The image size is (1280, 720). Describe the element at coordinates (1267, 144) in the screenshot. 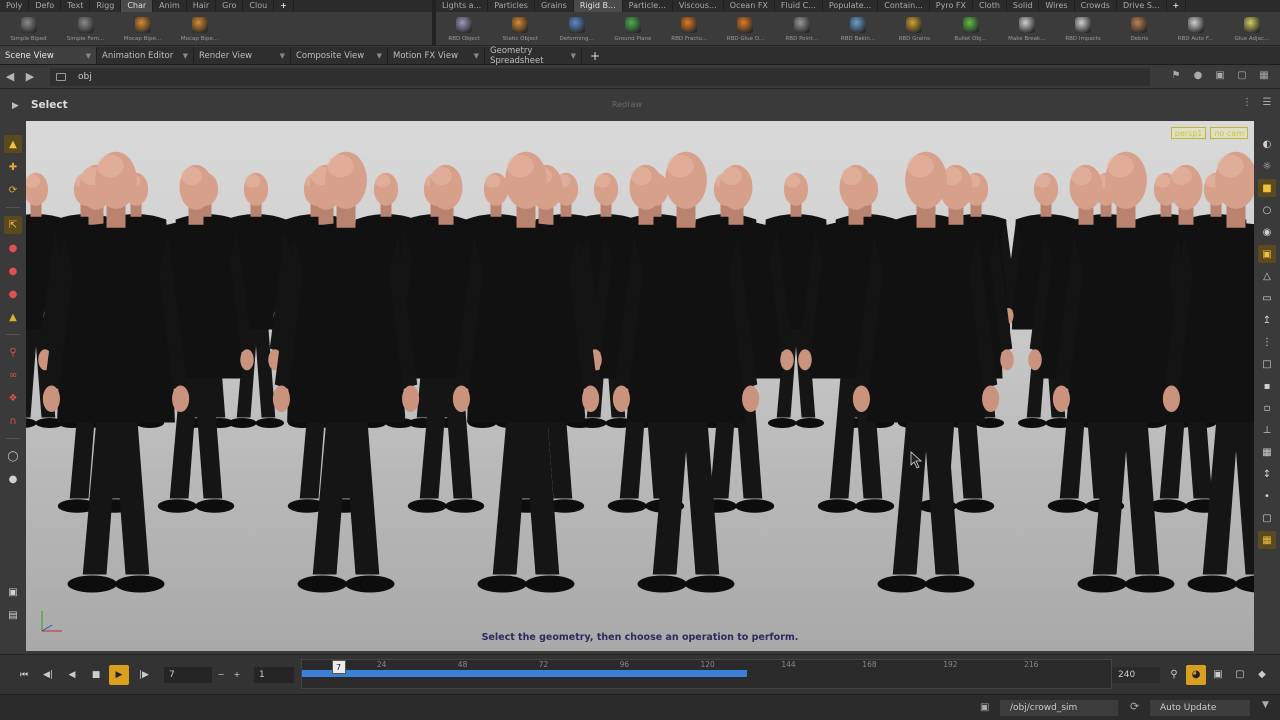

I see `display-globe-icon: ◐` at that location.